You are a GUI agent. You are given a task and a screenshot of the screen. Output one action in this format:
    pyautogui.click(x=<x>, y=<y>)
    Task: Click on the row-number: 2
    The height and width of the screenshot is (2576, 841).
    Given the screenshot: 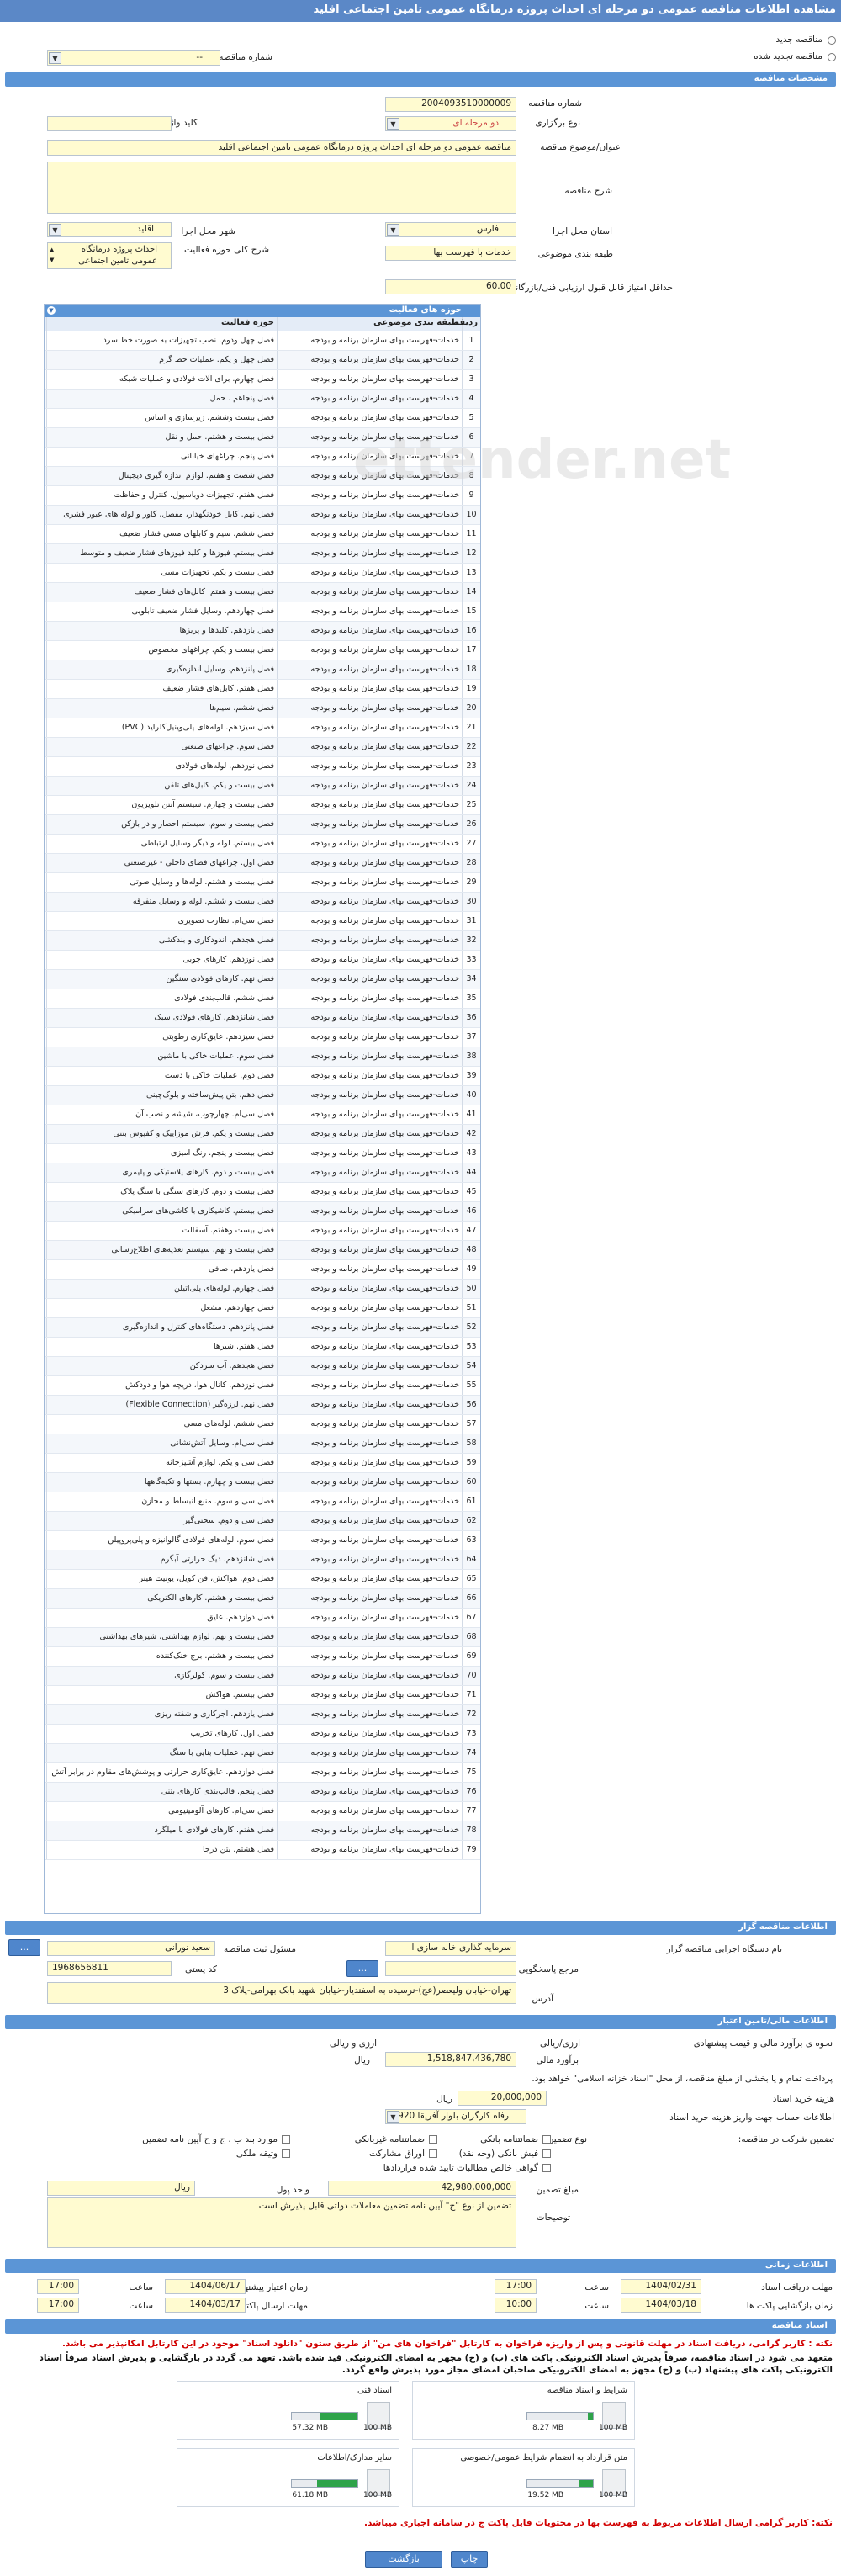 What is the action you would take?
    pyautogui.click(x=471, y=360)
    